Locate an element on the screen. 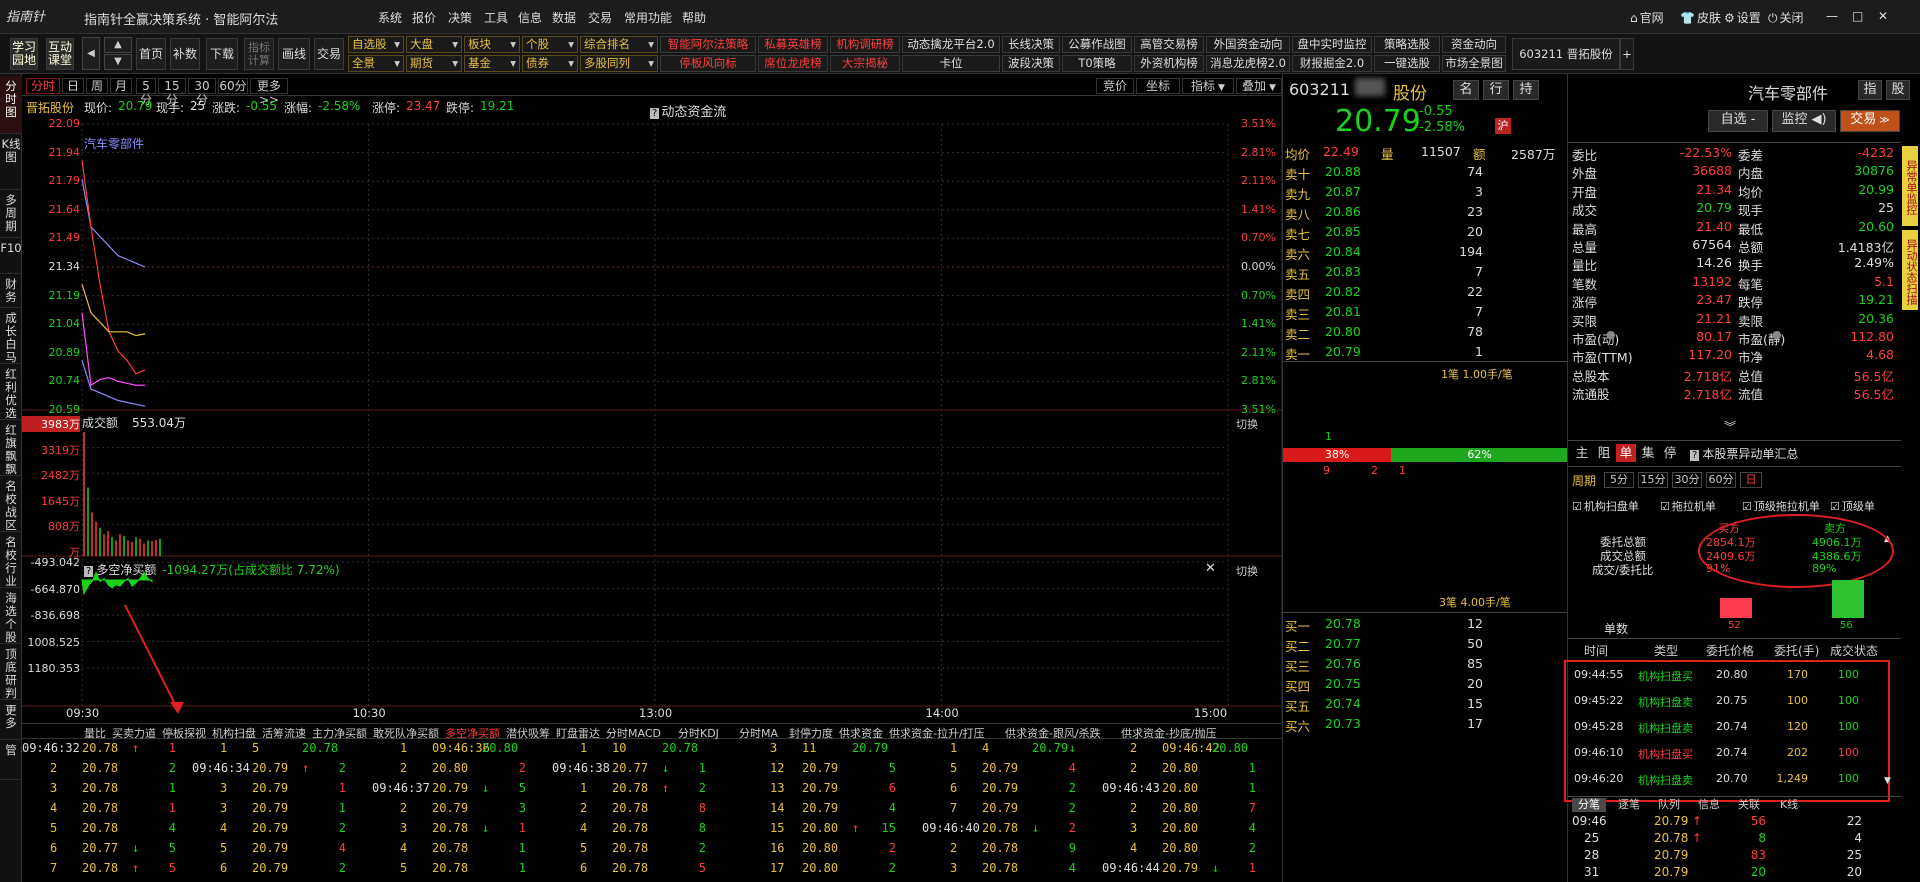 The width and height of the screenshot is (1920, 882). row2-button-9: 波段决策 is located at coordinates (1031, 63).